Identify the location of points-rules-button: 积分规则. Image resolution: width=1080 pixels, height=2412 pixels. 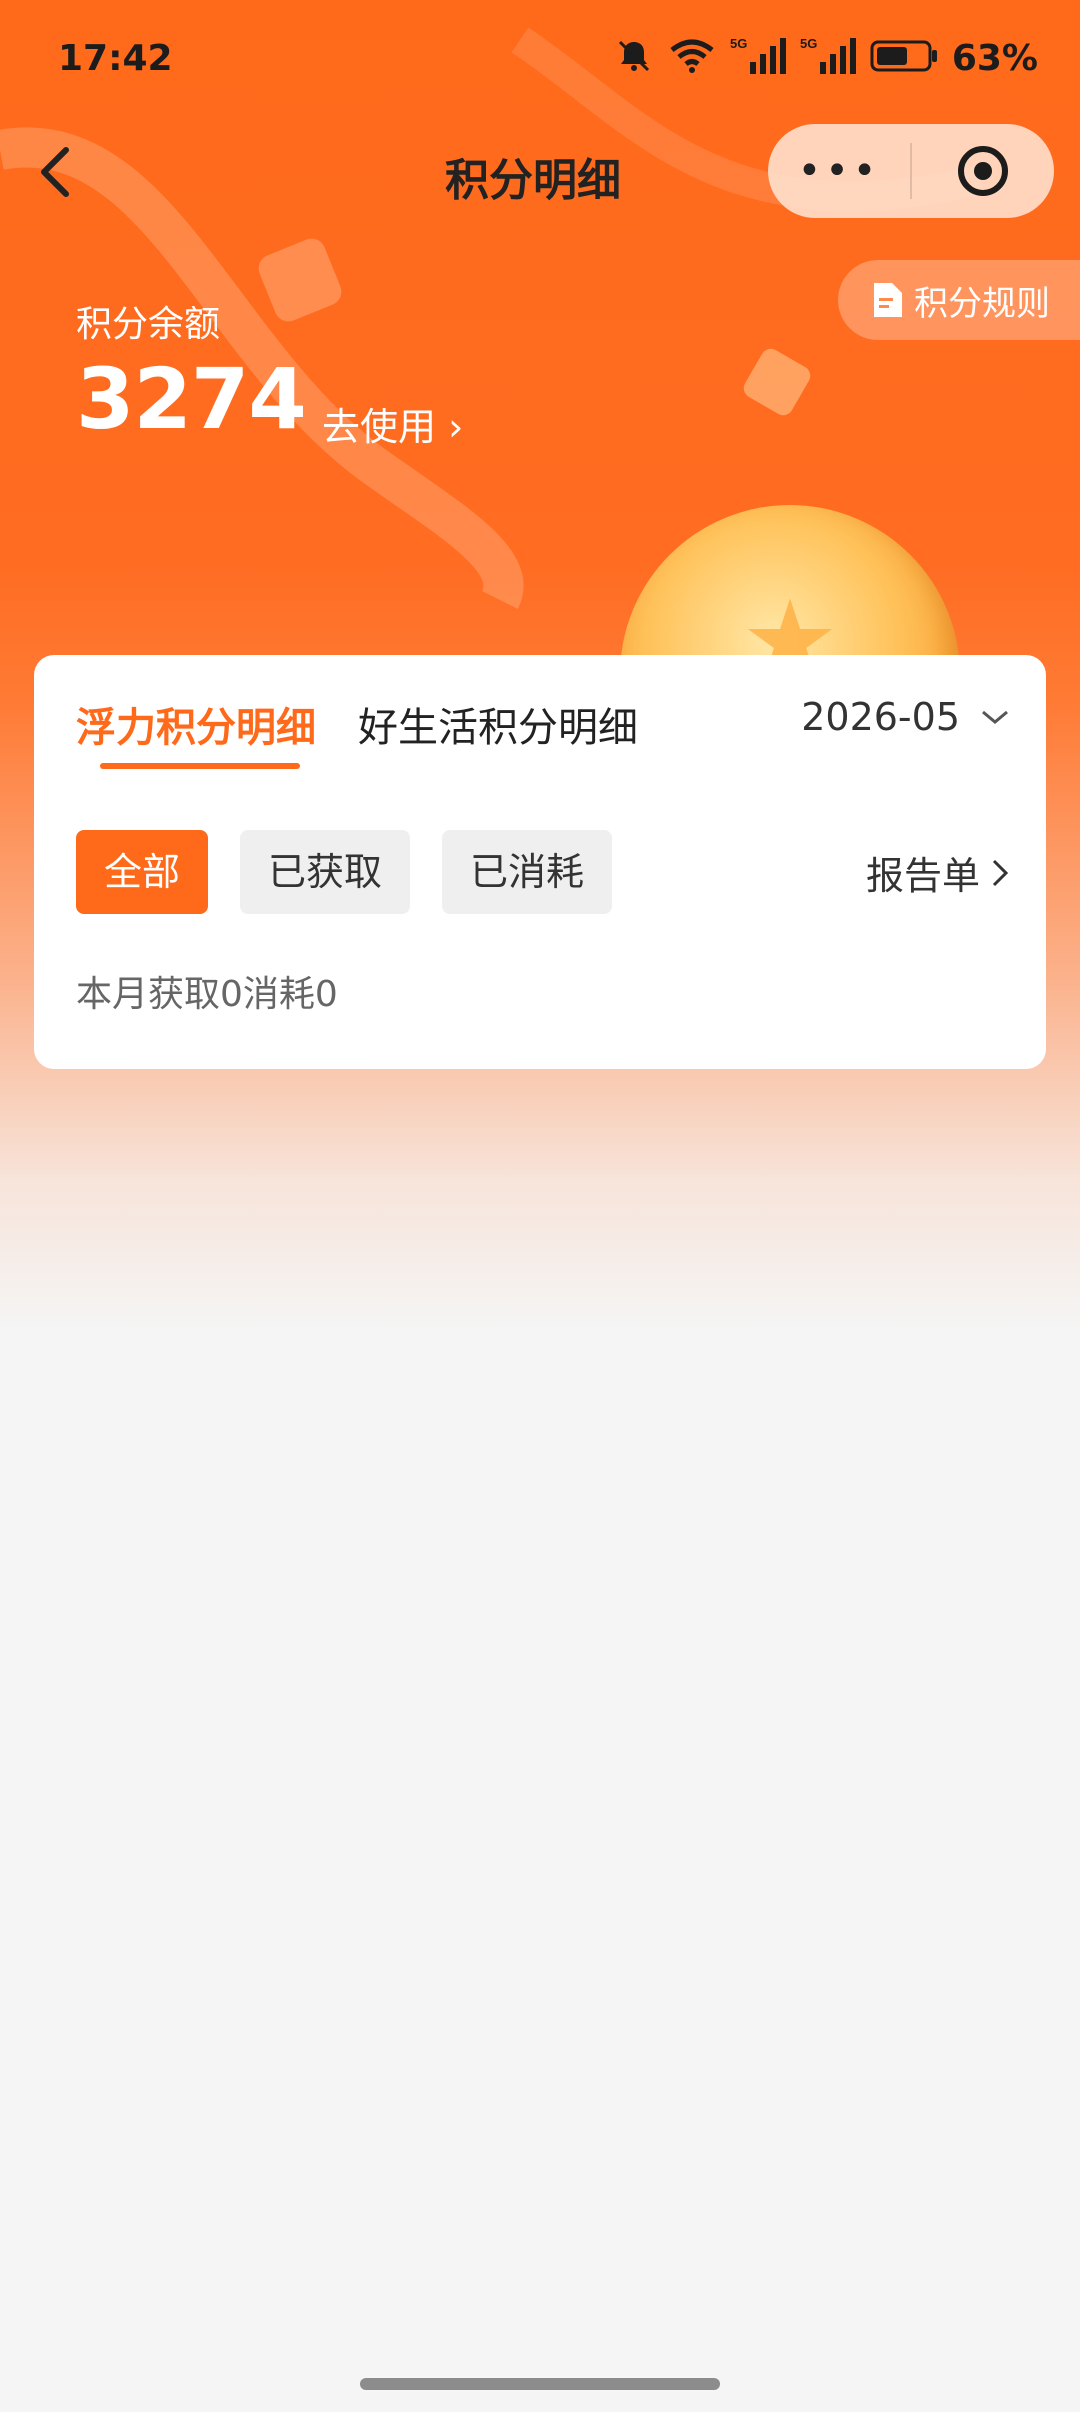
(959, 300).